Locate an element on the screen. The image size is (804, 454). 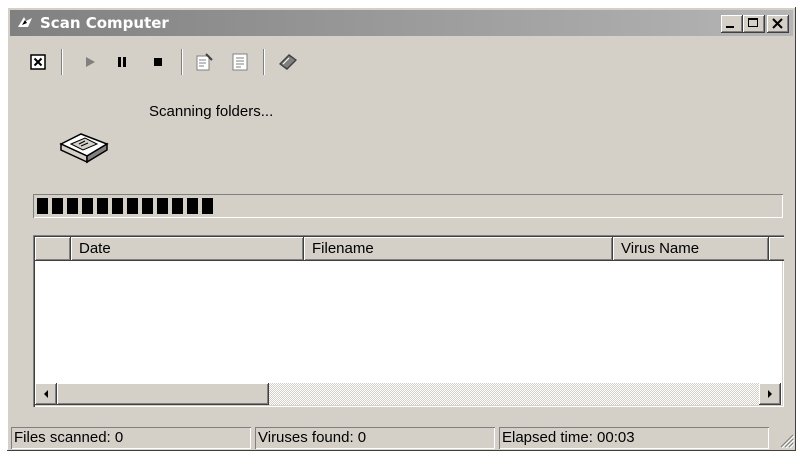
properties-button is located at coordinates (204, 62).